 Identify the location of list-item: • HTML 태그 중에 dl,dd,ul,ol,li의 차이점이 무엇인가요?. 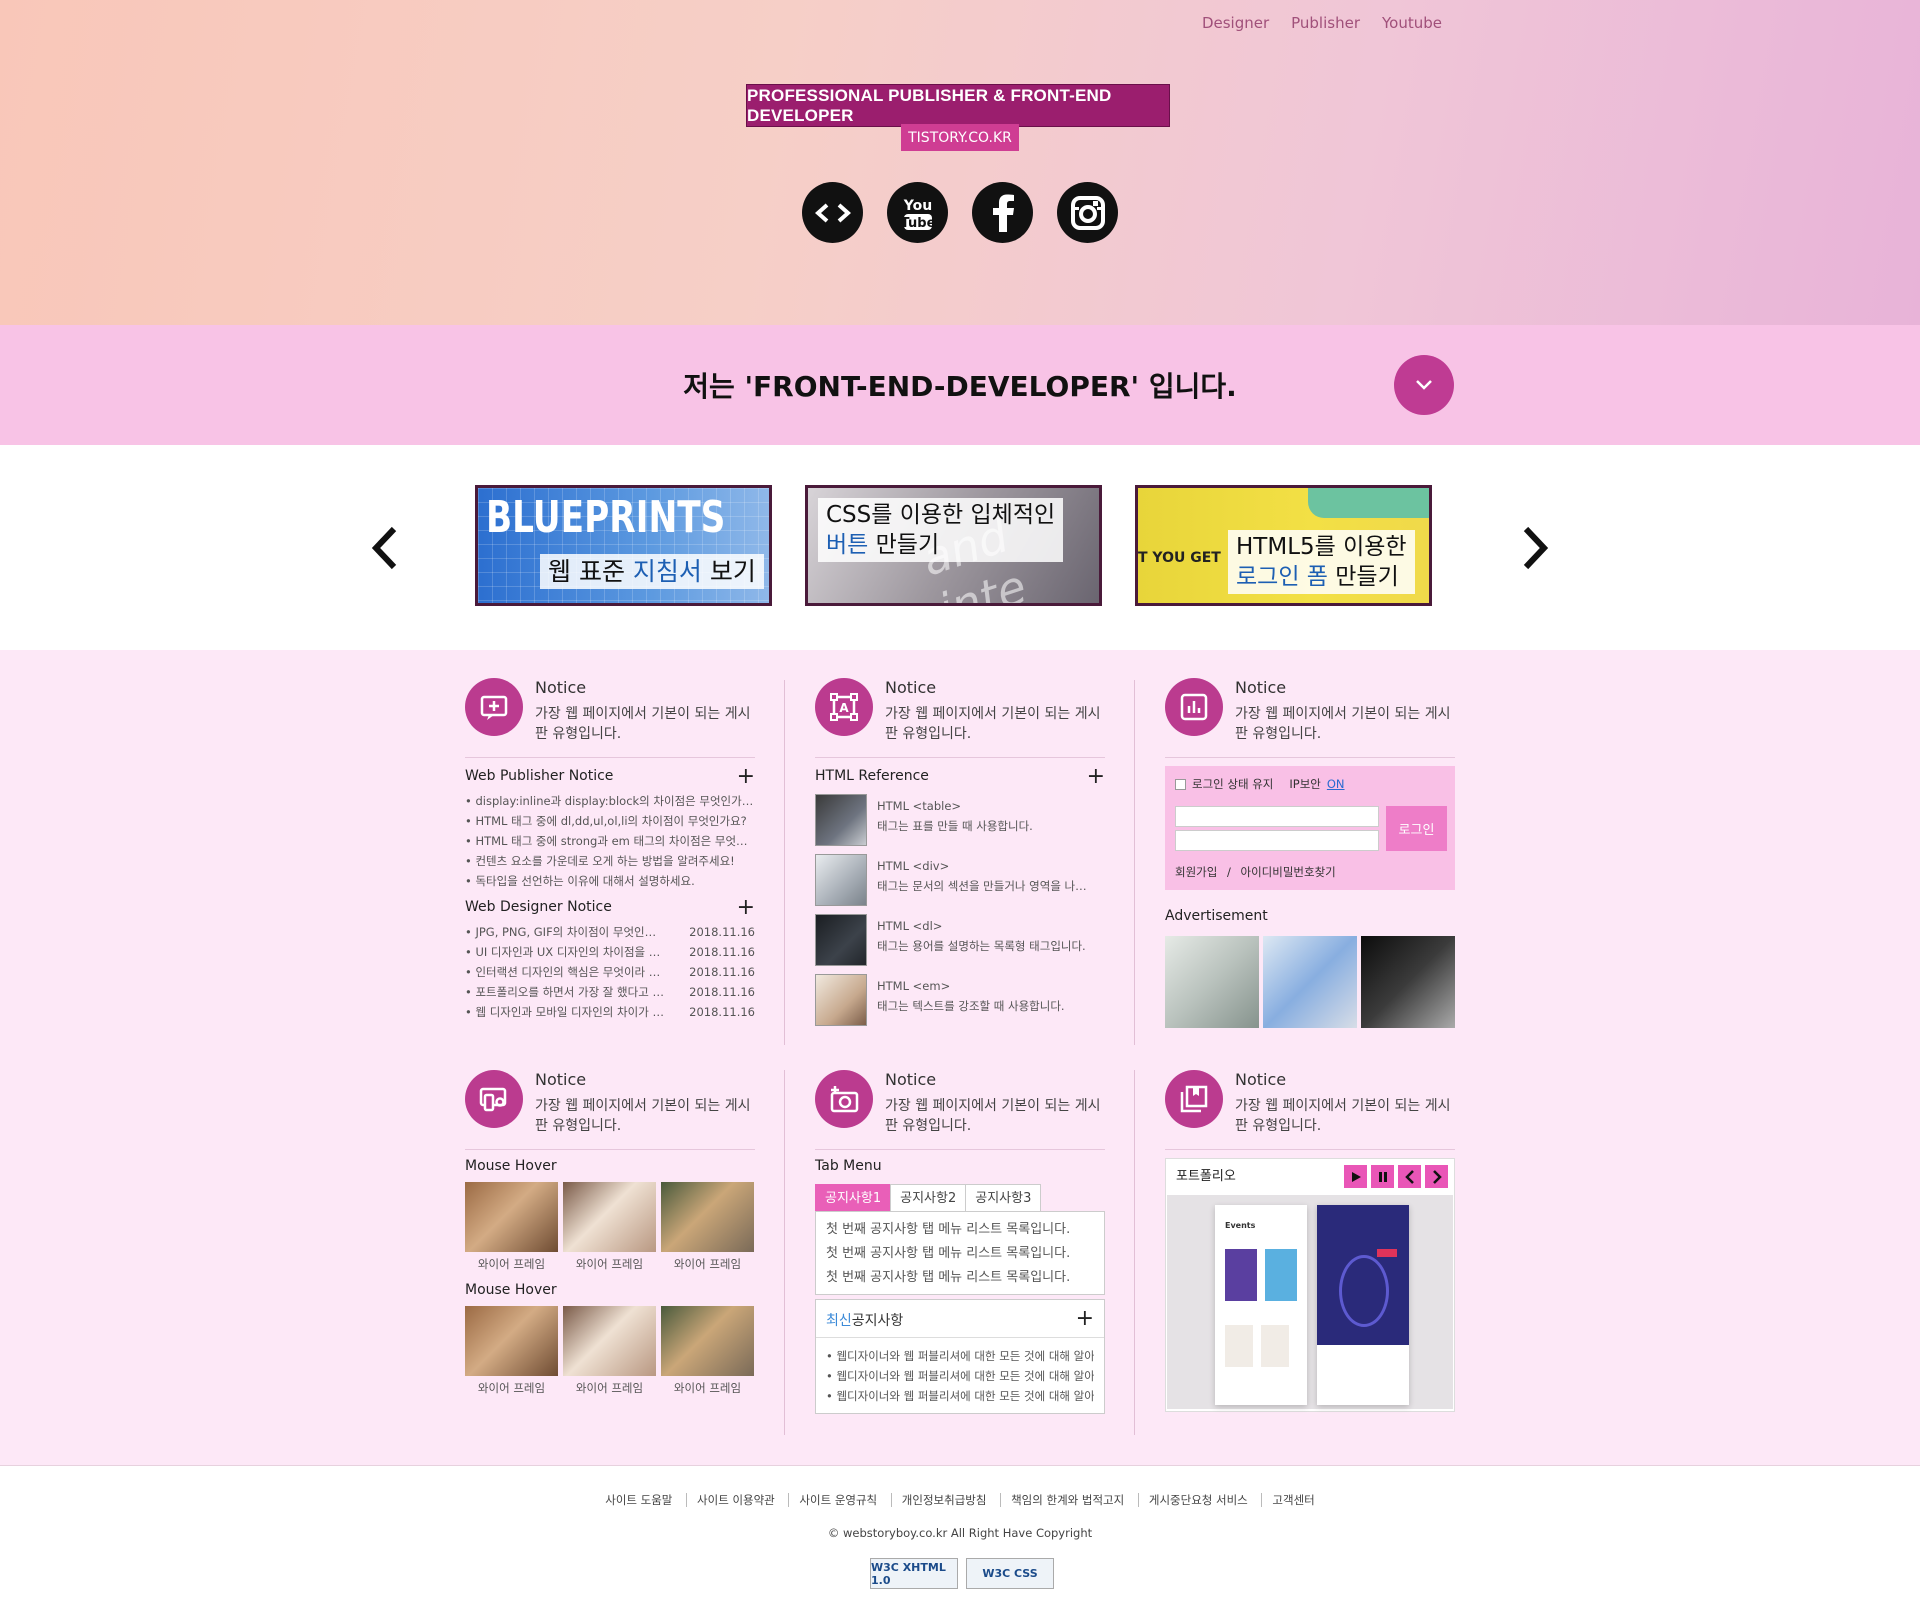
(610, 821).